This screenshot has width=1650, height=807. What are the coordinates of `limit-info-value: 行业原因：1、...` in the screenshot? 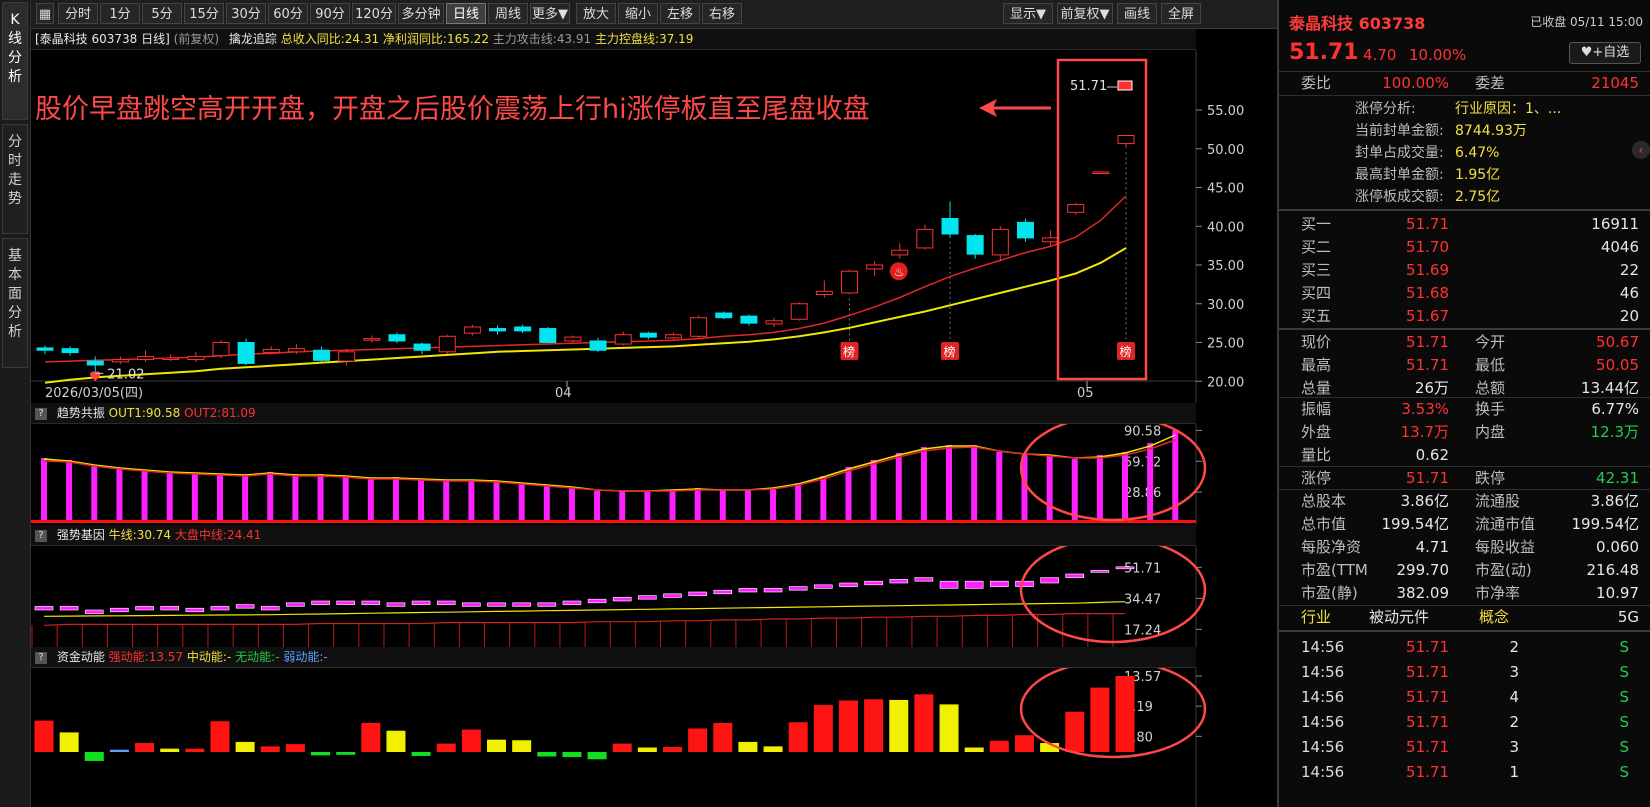 It's located at (1508, 109).